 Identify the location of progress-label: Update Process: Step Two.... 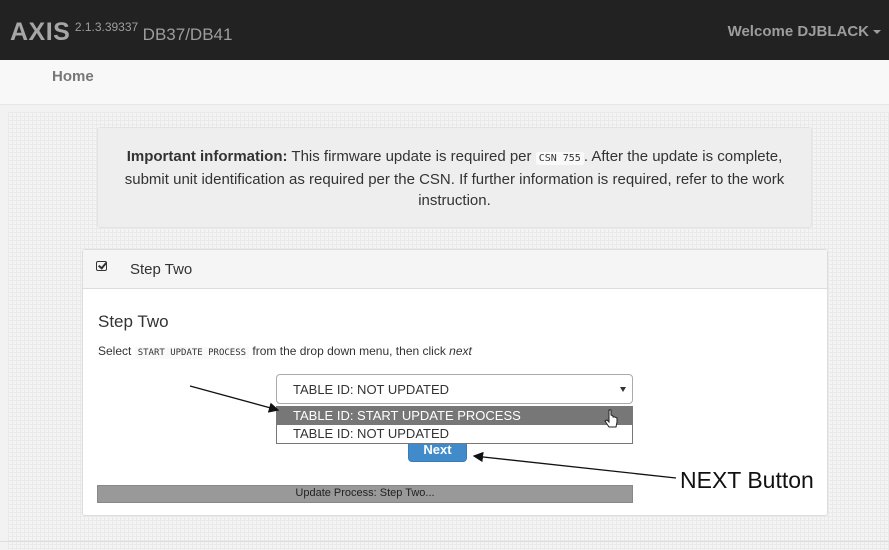
(365, 493).